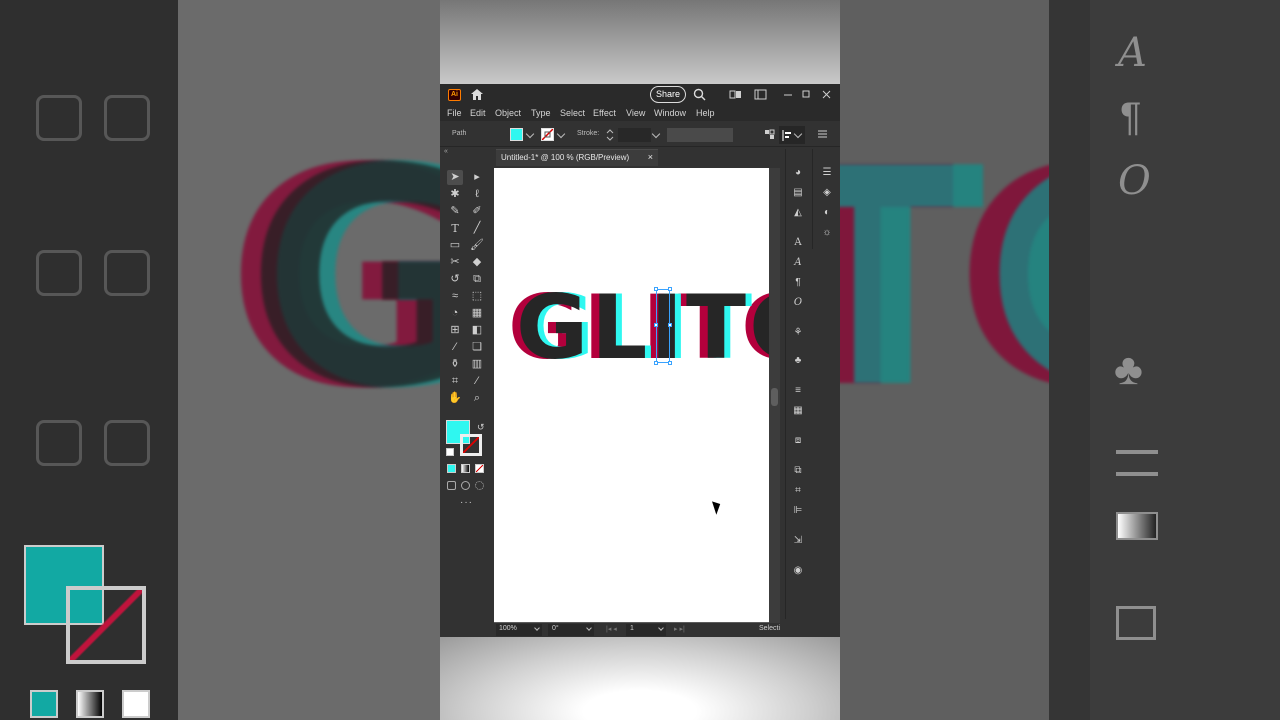  What do you see at coordinates (455, 330) in the screenshot?
I see `mesh-tool-icon: ⊞` at bounding box center [455, 330].